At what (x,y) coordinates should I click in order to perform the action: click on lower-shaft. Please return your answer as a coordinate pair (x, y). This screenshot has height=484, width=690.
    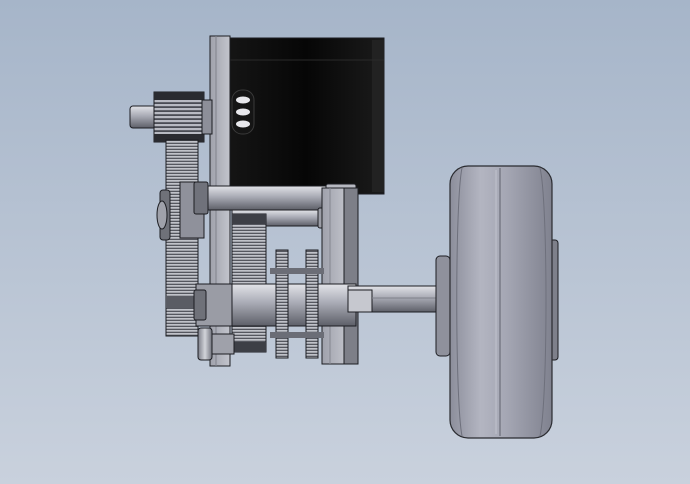
    Looking at the image, I should click on (275, 305).